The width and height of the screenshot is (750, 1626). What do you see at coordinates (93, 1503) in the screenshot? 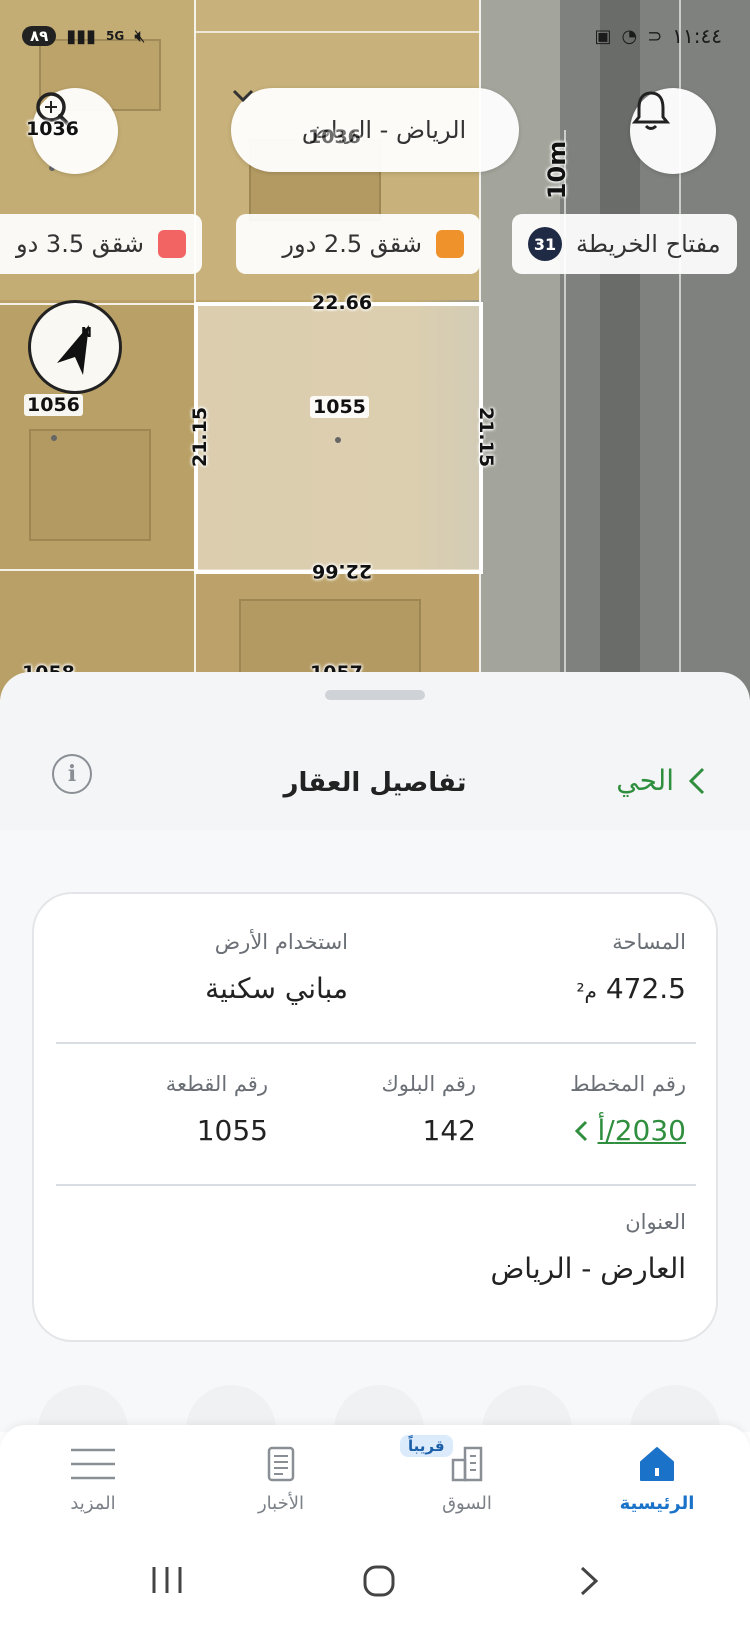
I see `nav-more-label: المزيد` at bounding box center [93, 1503].